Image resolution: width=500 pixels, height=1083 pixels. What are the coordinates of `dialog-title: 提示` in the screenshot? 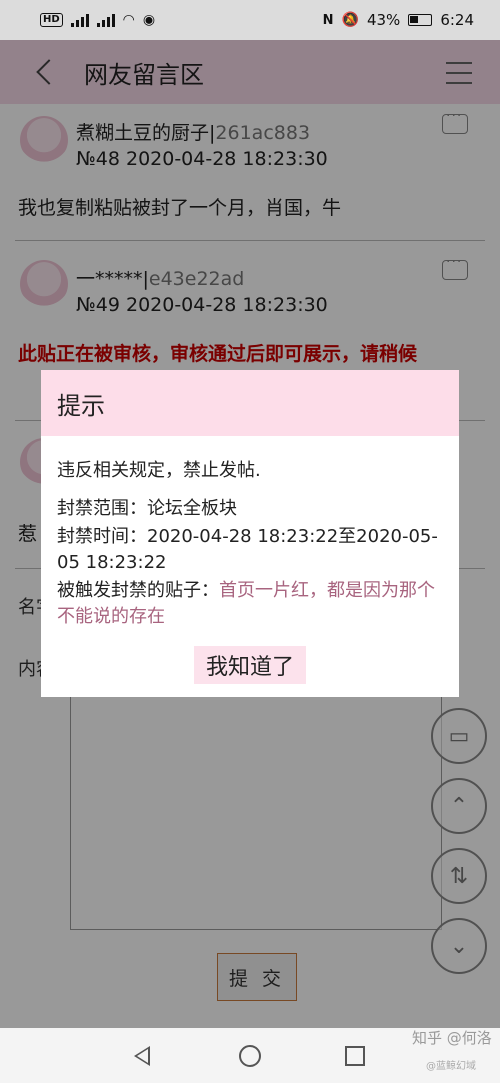 It's located at (250, 403).